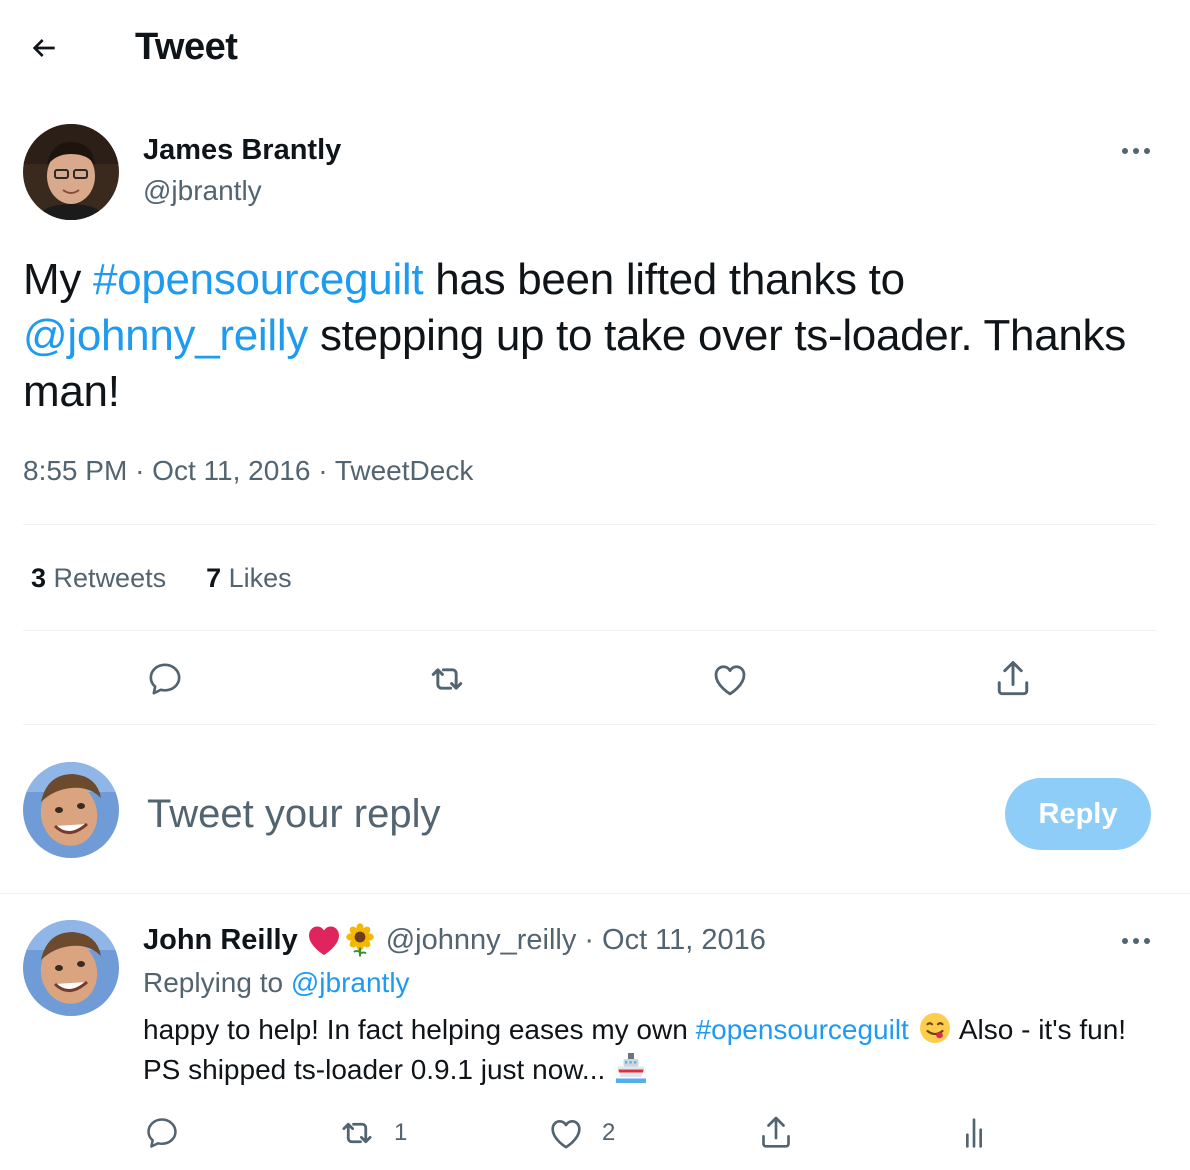 The image size is (1190, 1170). I want to click on reply-reply-button, so click(162, 1133).